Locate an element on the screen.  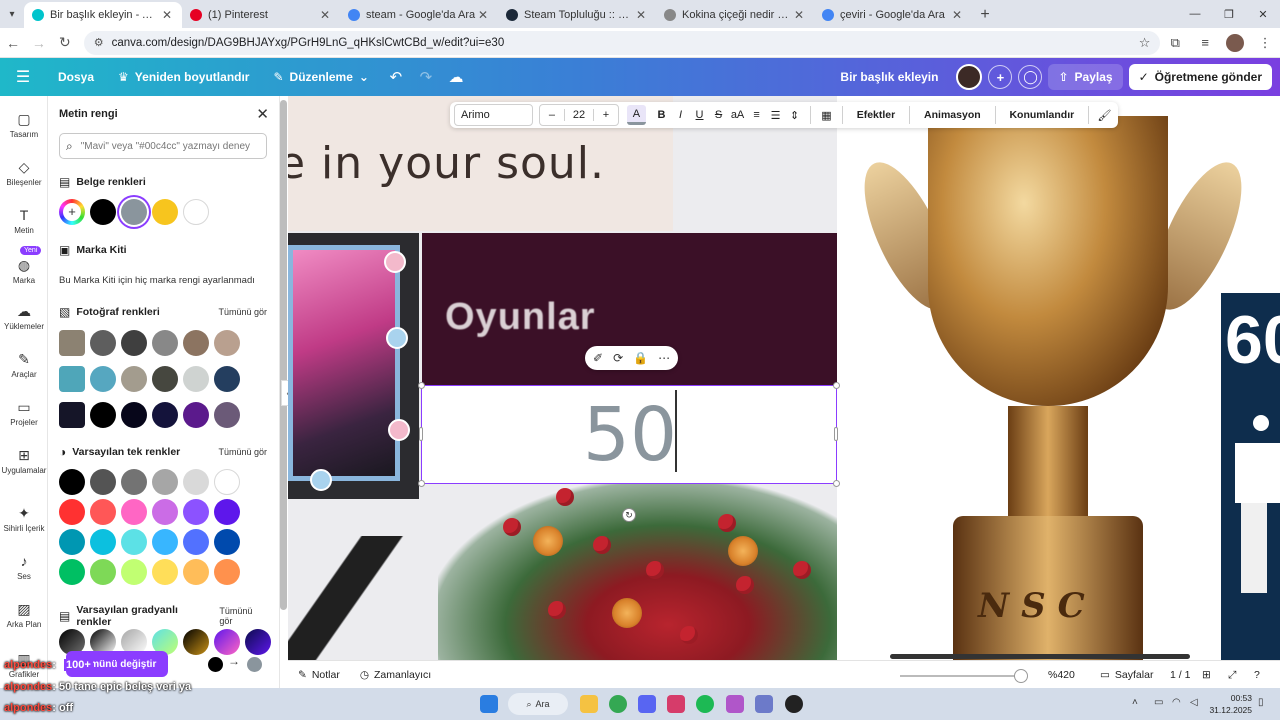
reading-list-icon: ≡ is located at coordinates (1205, 42).